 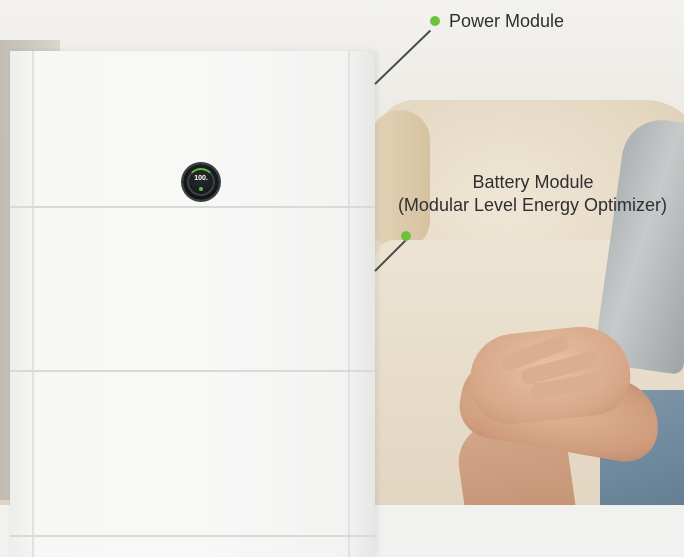 I want to click on display-reading: 100., so click(x=201, y=178).